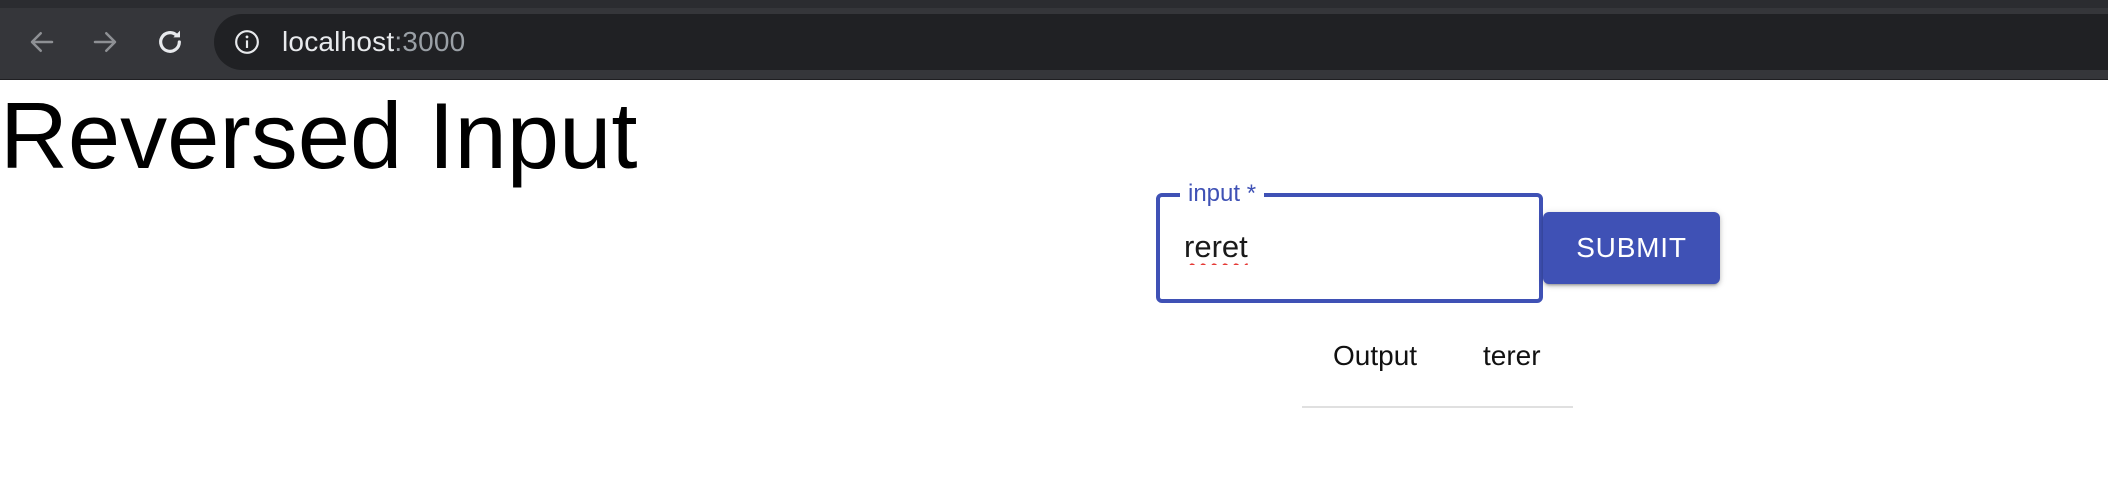 Image resolution: width=2108 pixels, height=494 pixels. What do you see at coordinates (319, 135) in the screenshot?
I see `page-title: Reversed Input` at bounding box center [319, 135].